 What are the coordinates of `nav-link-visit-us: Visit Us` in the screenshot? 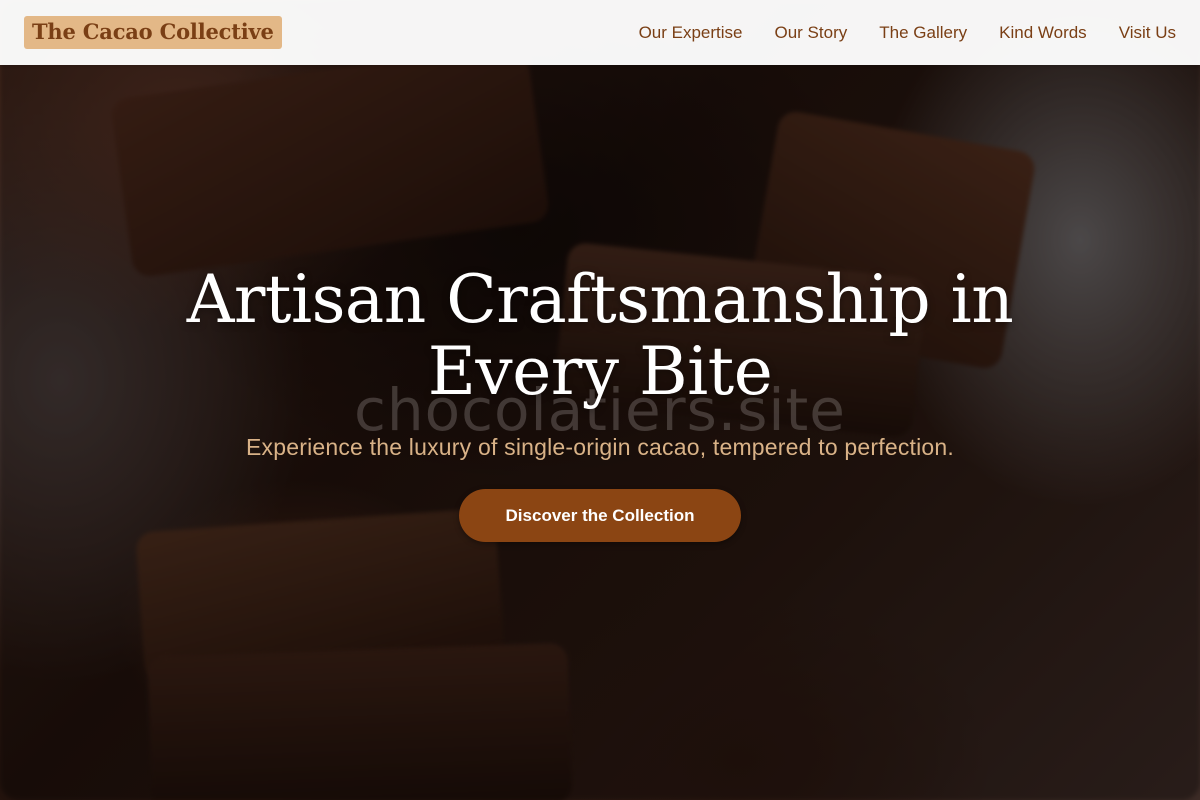 It's located at (1147, 33).